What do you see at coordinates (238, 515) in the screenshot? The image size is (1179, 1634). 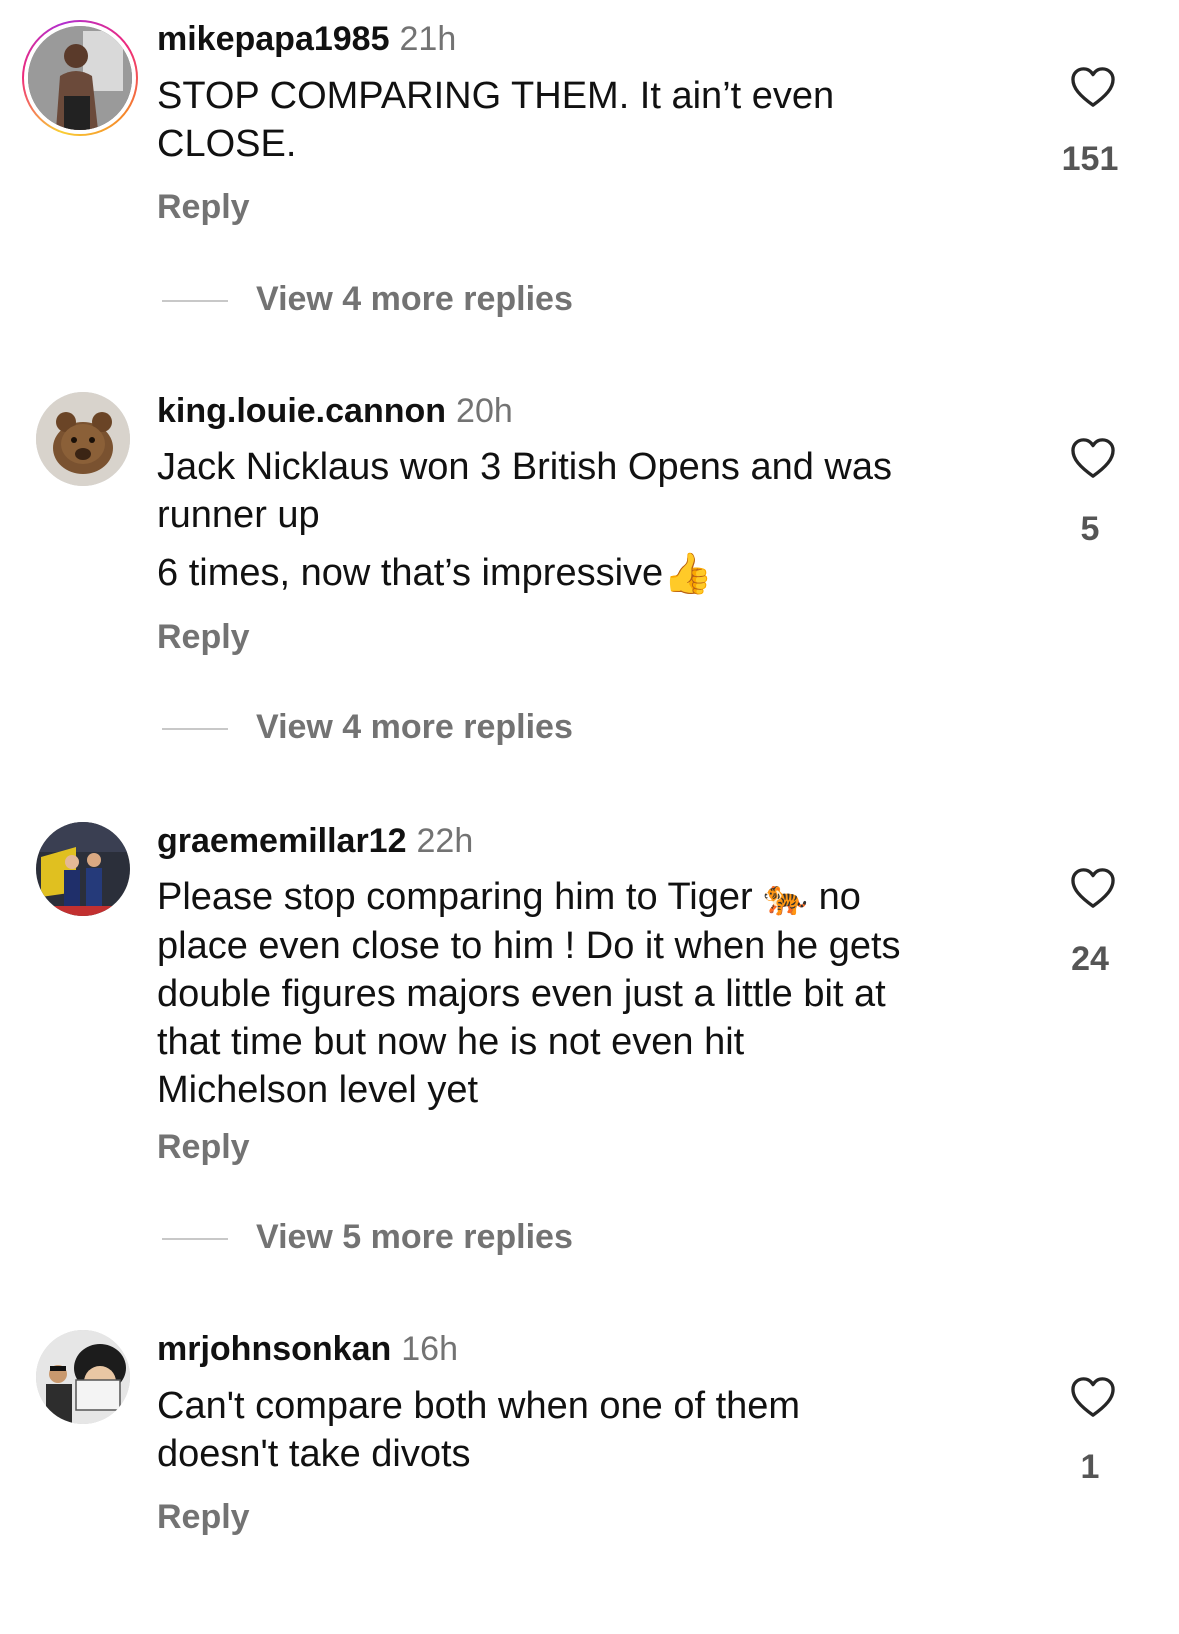 I see `comment-line: runner up` at bounding box center [238, 515].